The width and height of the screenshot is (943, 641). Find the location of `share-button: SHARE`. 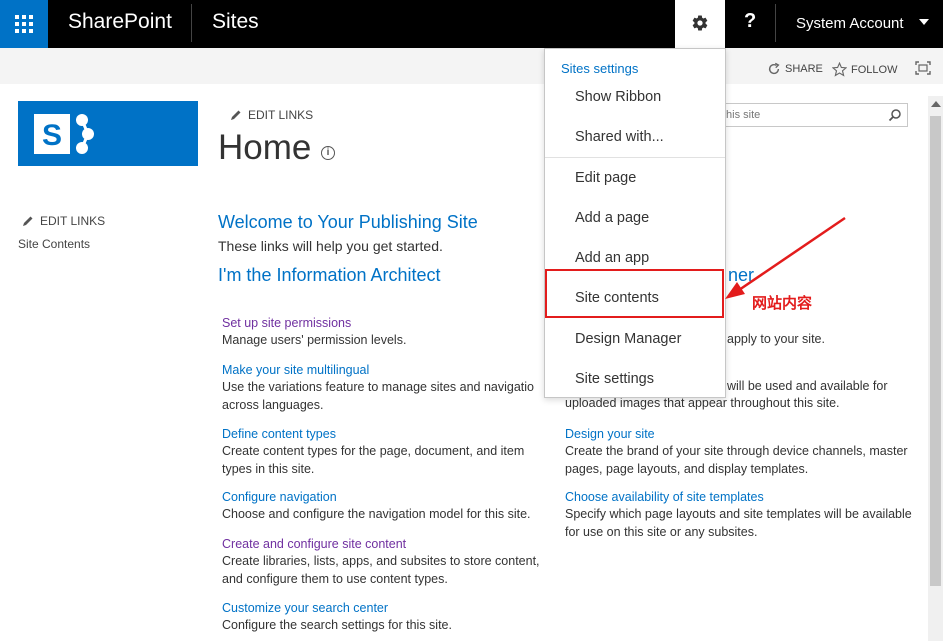

share-button: SHARE is located at coordinates (795, 69).